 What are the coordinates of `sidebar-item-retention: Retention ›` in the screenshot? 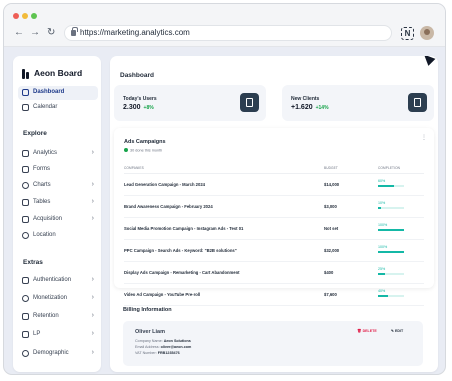 It's located at (58, 317).